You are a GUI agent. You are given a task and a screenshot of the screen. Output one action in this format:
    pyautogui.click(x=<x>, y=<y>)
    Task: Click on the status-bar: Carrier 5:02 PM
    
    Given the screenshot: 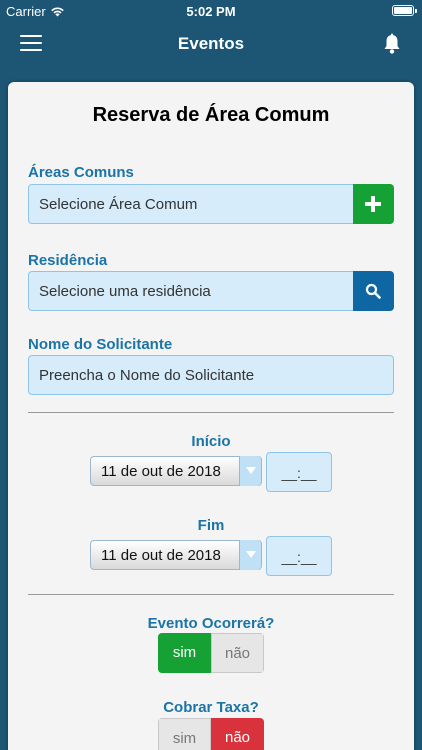 What is the action you would take?
    pyautogui.click(x=211, y=11)
    